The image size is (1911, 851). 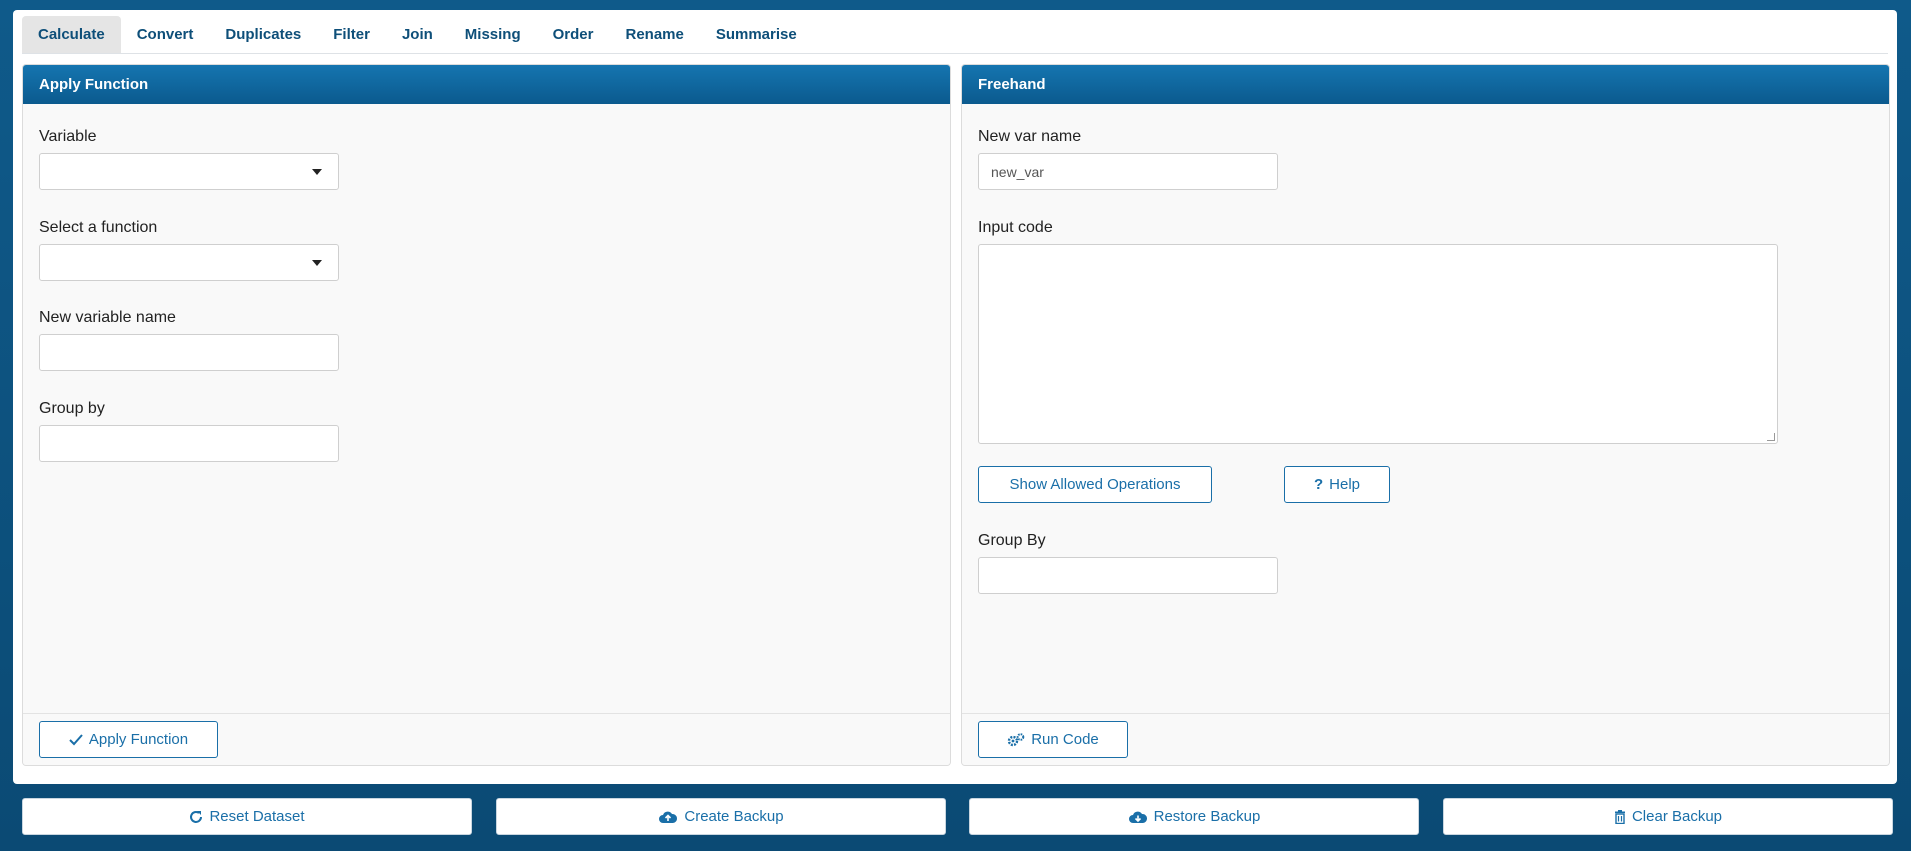 What do you see at coordinates (351, 34) in the screenshot?
I see `tab-filter: Filter` at bounding box center [351, 34].